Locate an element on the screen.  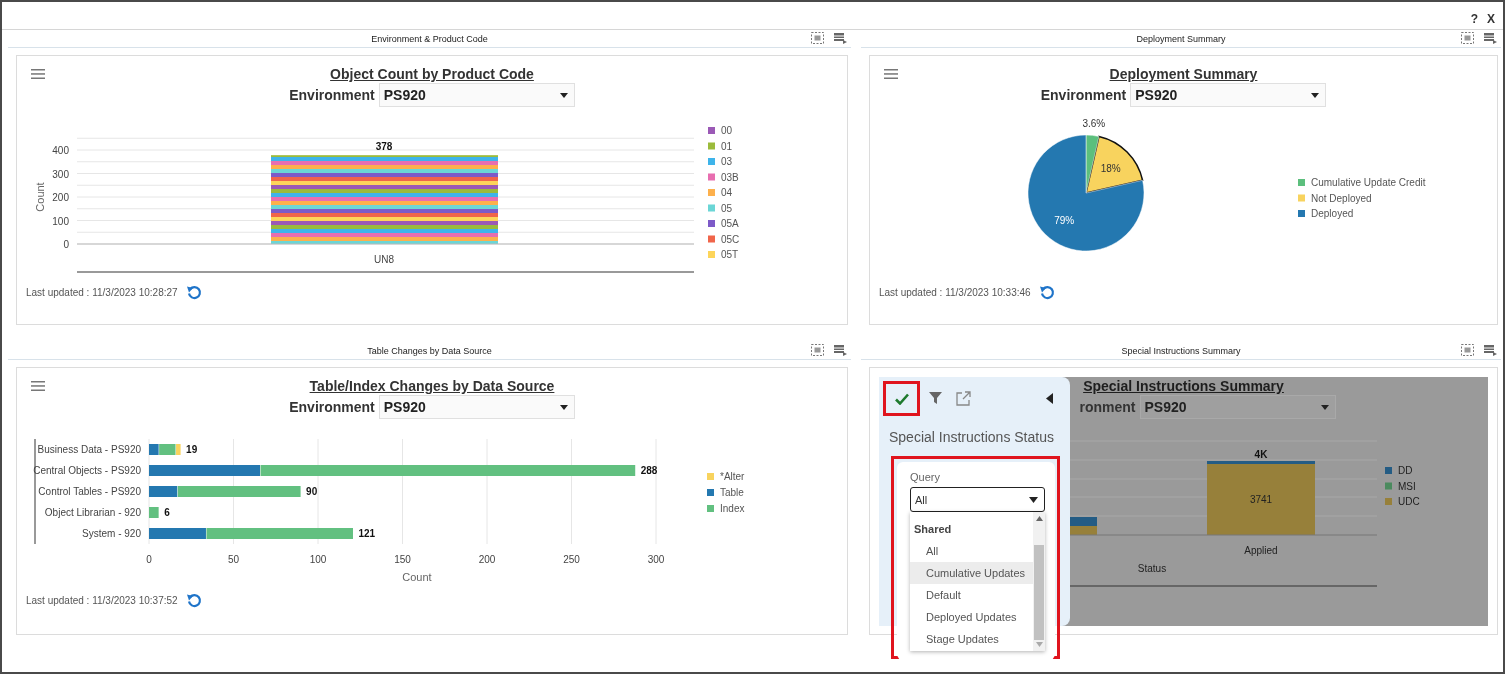
axis-tick-label: 150 is located at coordinates (402, 559).